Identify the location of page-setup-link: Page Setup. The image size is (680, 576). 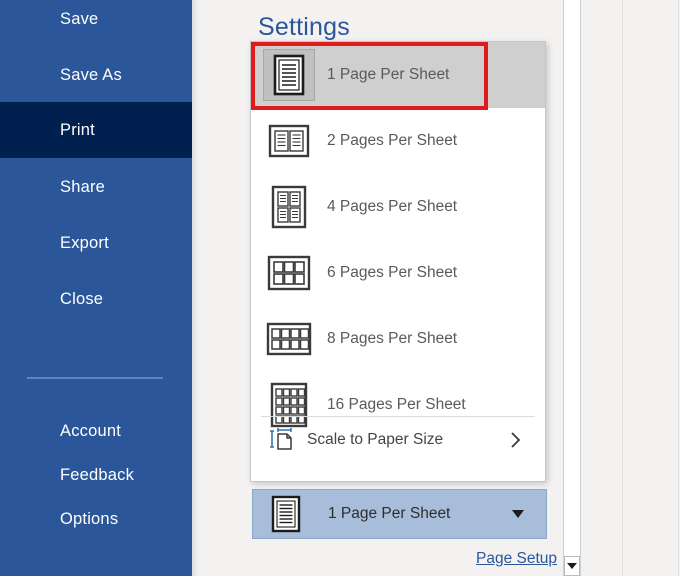
(516, 559).